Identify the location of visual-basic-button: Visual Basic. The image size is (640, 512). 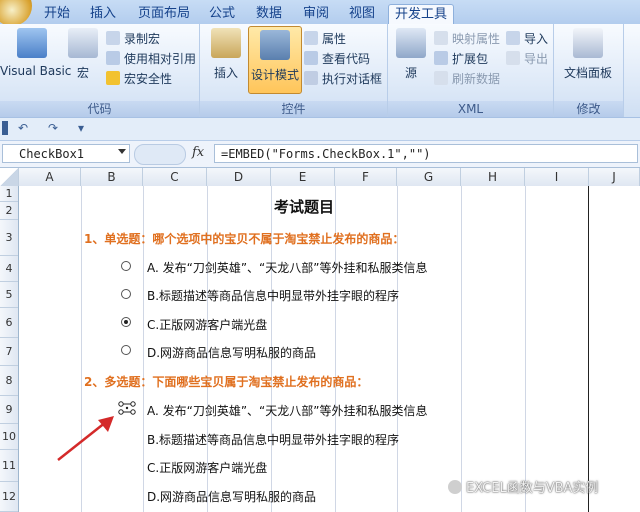
(35, 53).